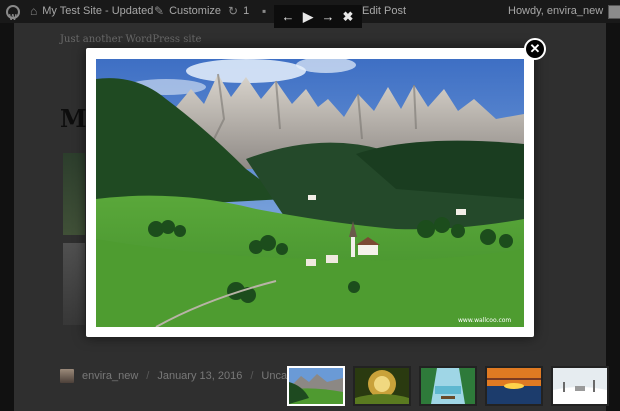 The height and width of the screenshot is (411, 620). I want to click on site-tagline: Just another WordPress site, so click(131, 39).